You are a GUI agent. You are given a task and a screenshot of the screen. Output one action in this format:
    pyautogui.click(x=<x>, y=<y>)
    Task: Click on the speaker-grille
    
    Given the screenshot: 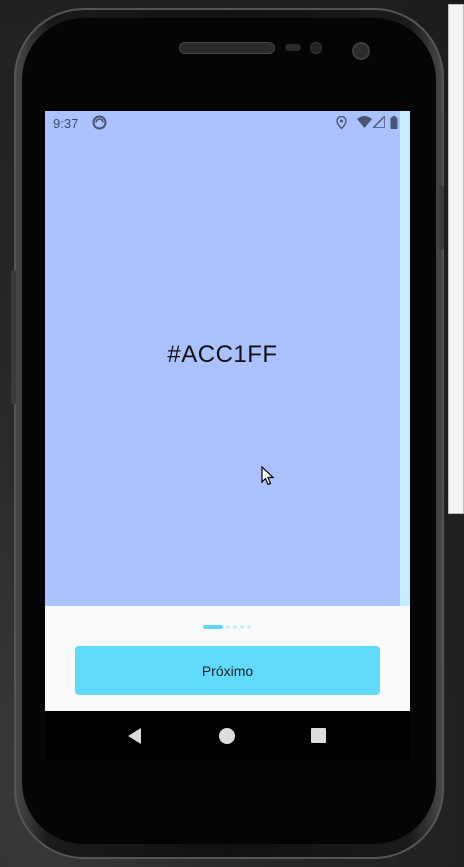 What is the action you would take?
    pyautogui.click(x=227, y=48)
    